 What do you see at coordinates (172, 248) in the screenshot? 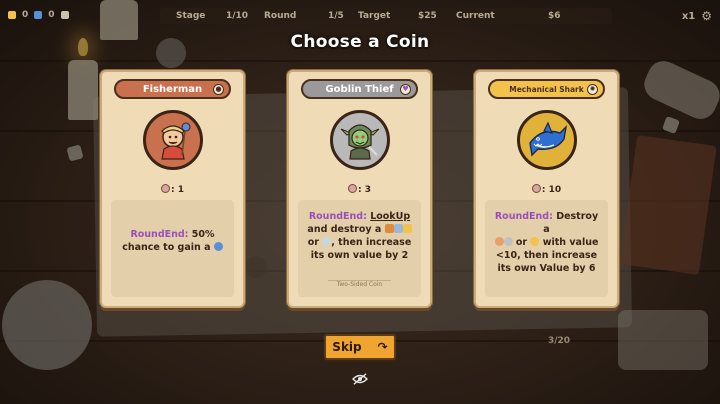
I see `card-description: RoundEnd: 50% chance to gain a` at bounding box center [172, 248].